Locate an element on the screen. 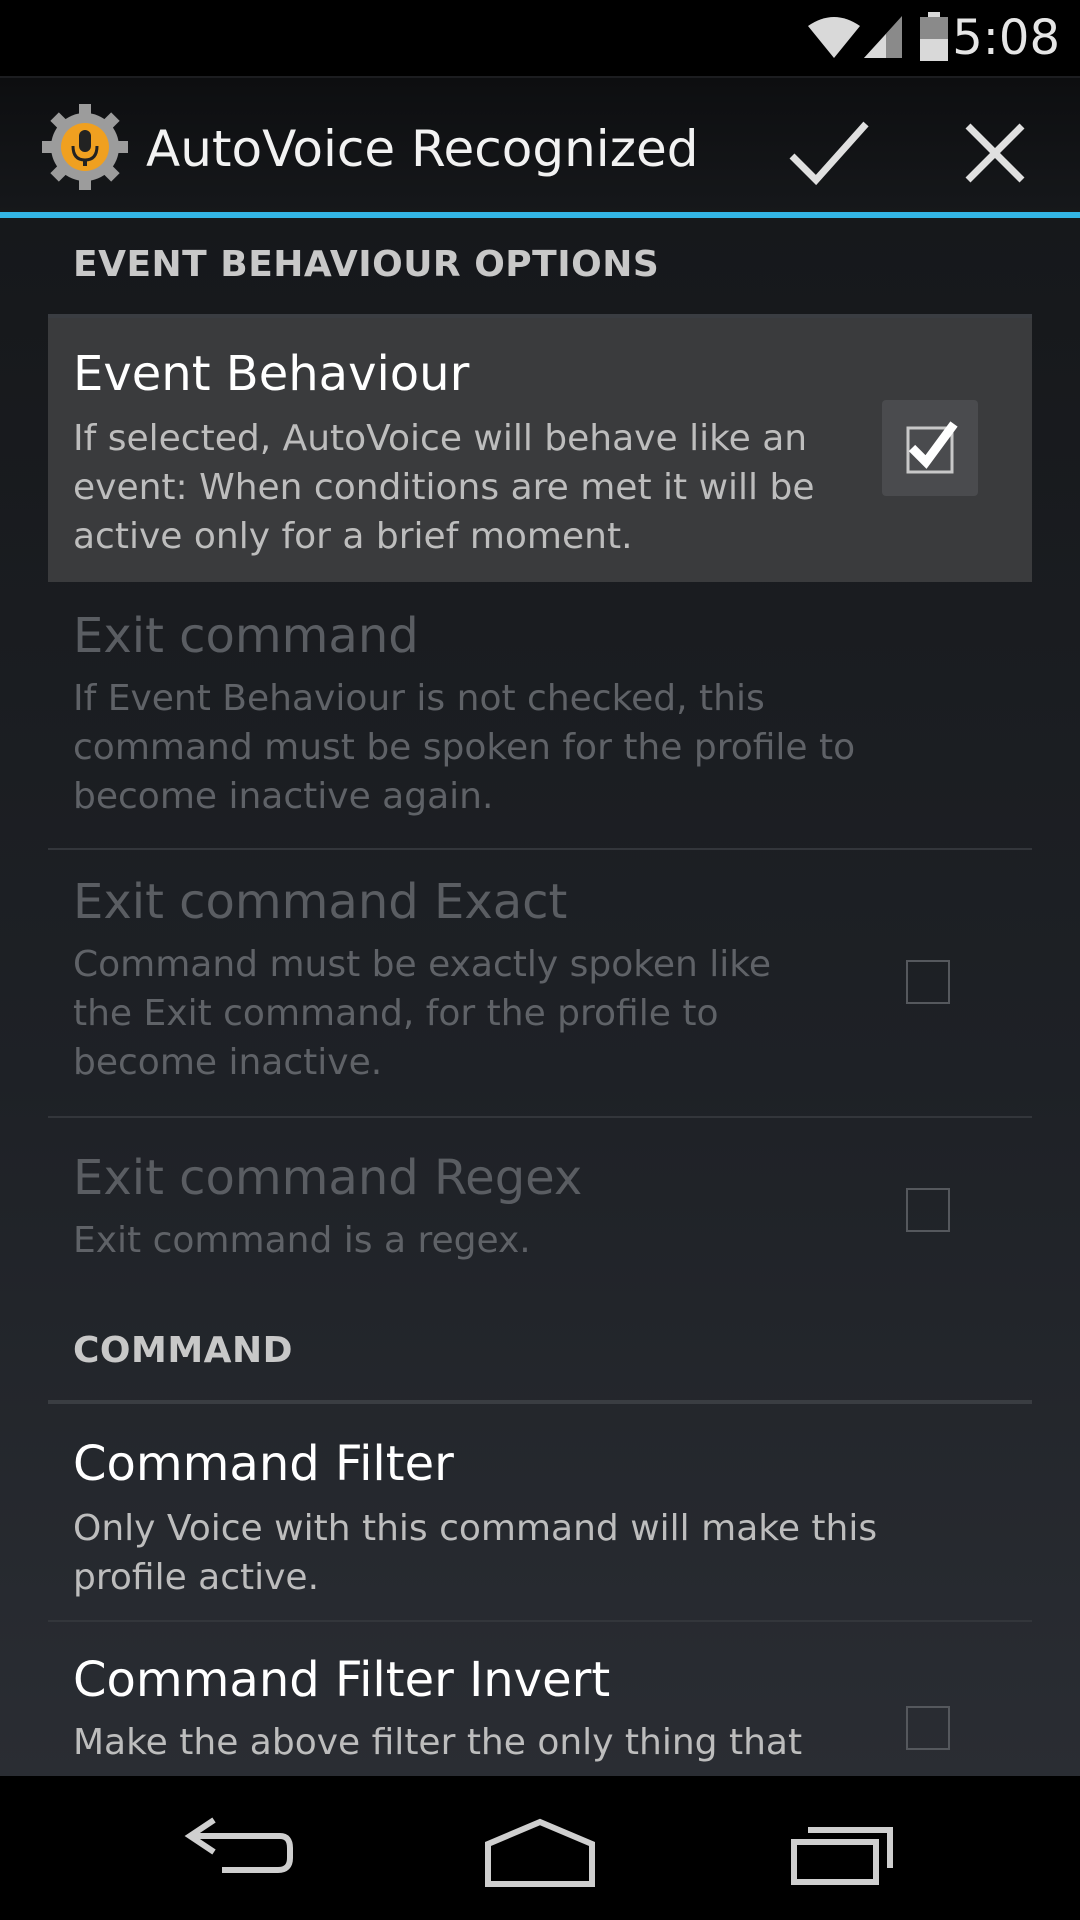  recent-apps-icon is located at coordinates (840, 1851).